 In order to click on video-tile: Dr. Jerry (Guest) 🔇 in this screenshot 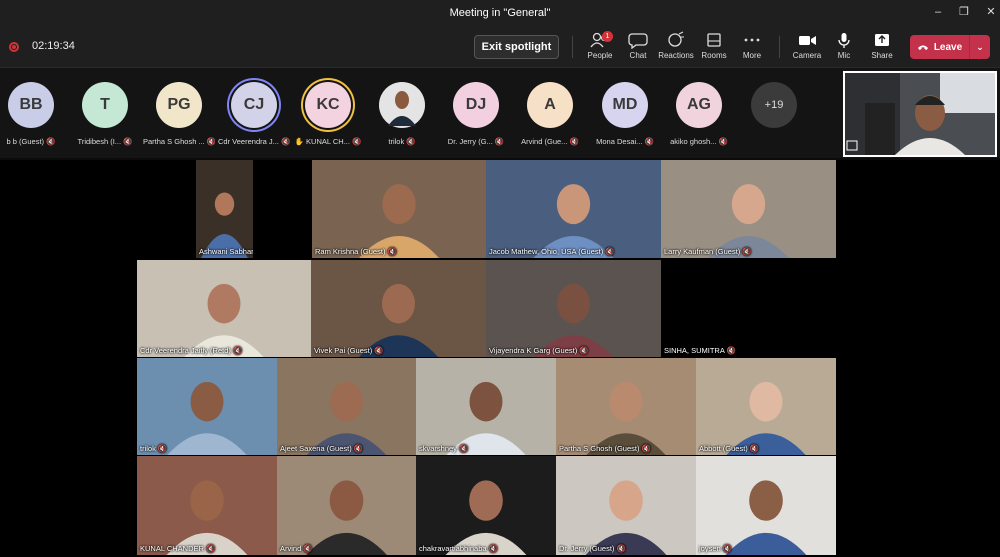, I will do `click(626, 505)`.